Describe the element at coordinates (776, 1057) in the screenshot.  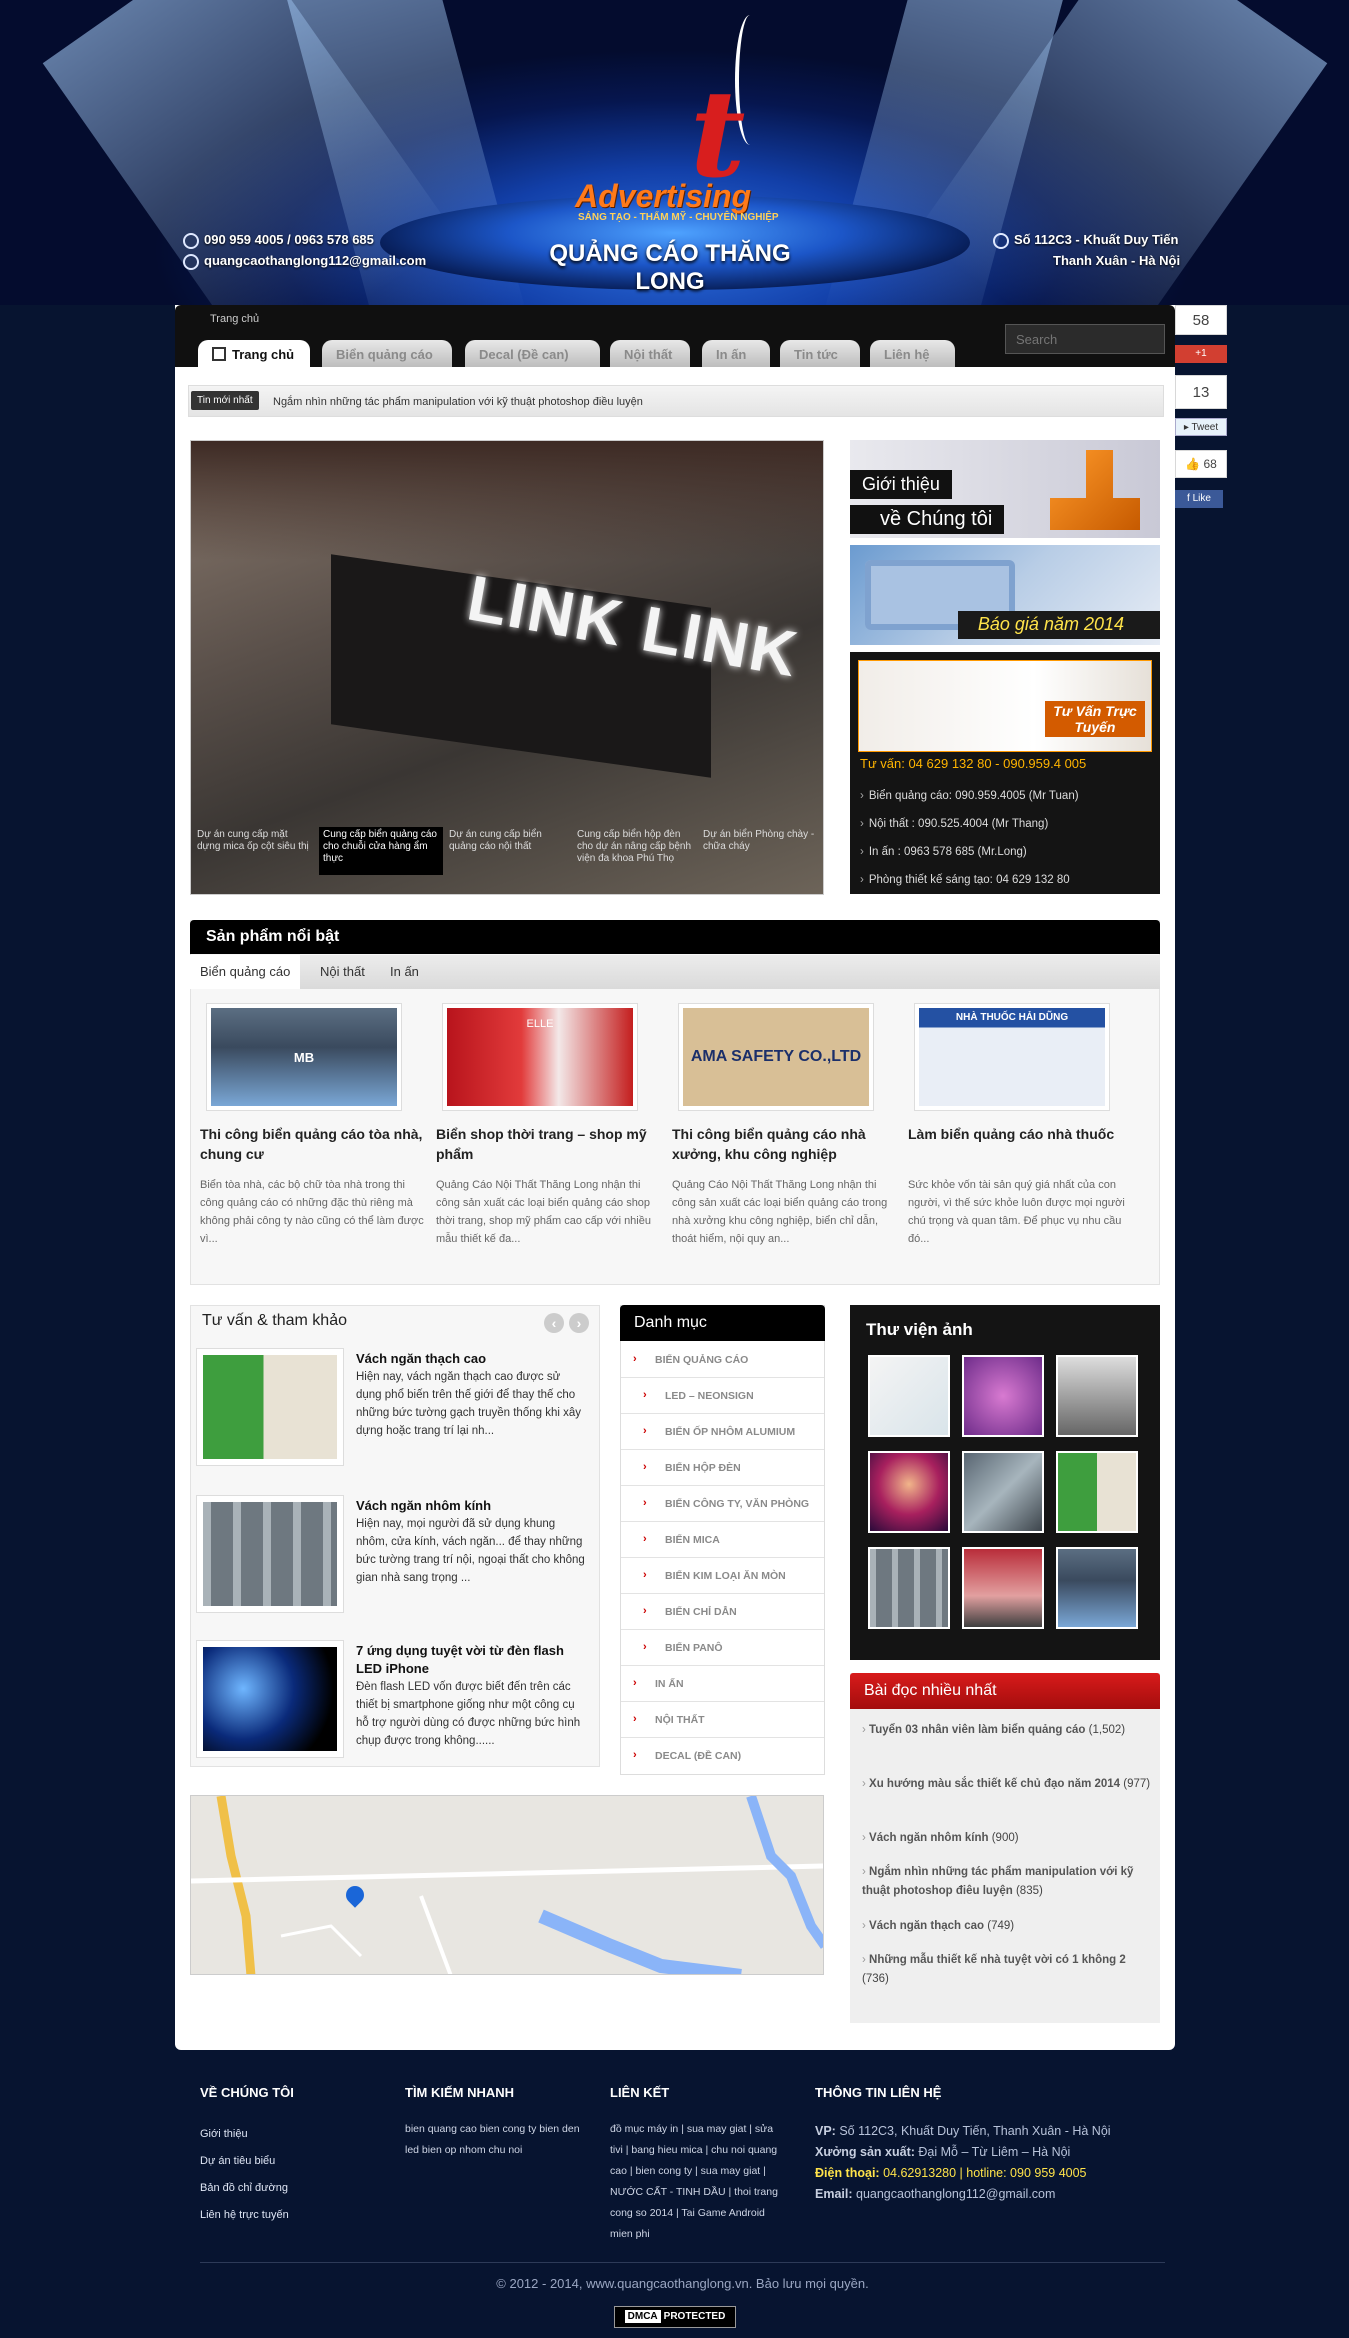
I see `featured-image: AMA SAFETY CO.,LTD` at that location.